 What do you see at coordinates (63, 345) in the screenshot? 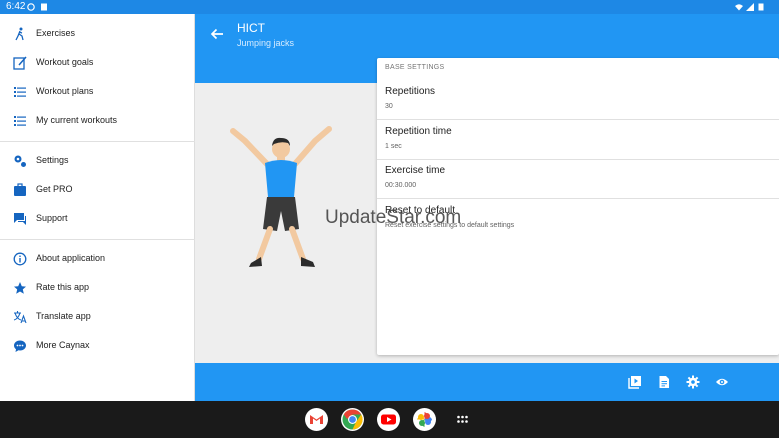
I see `drawer-item-label: More Caynax` at bounding box center [63, 345].